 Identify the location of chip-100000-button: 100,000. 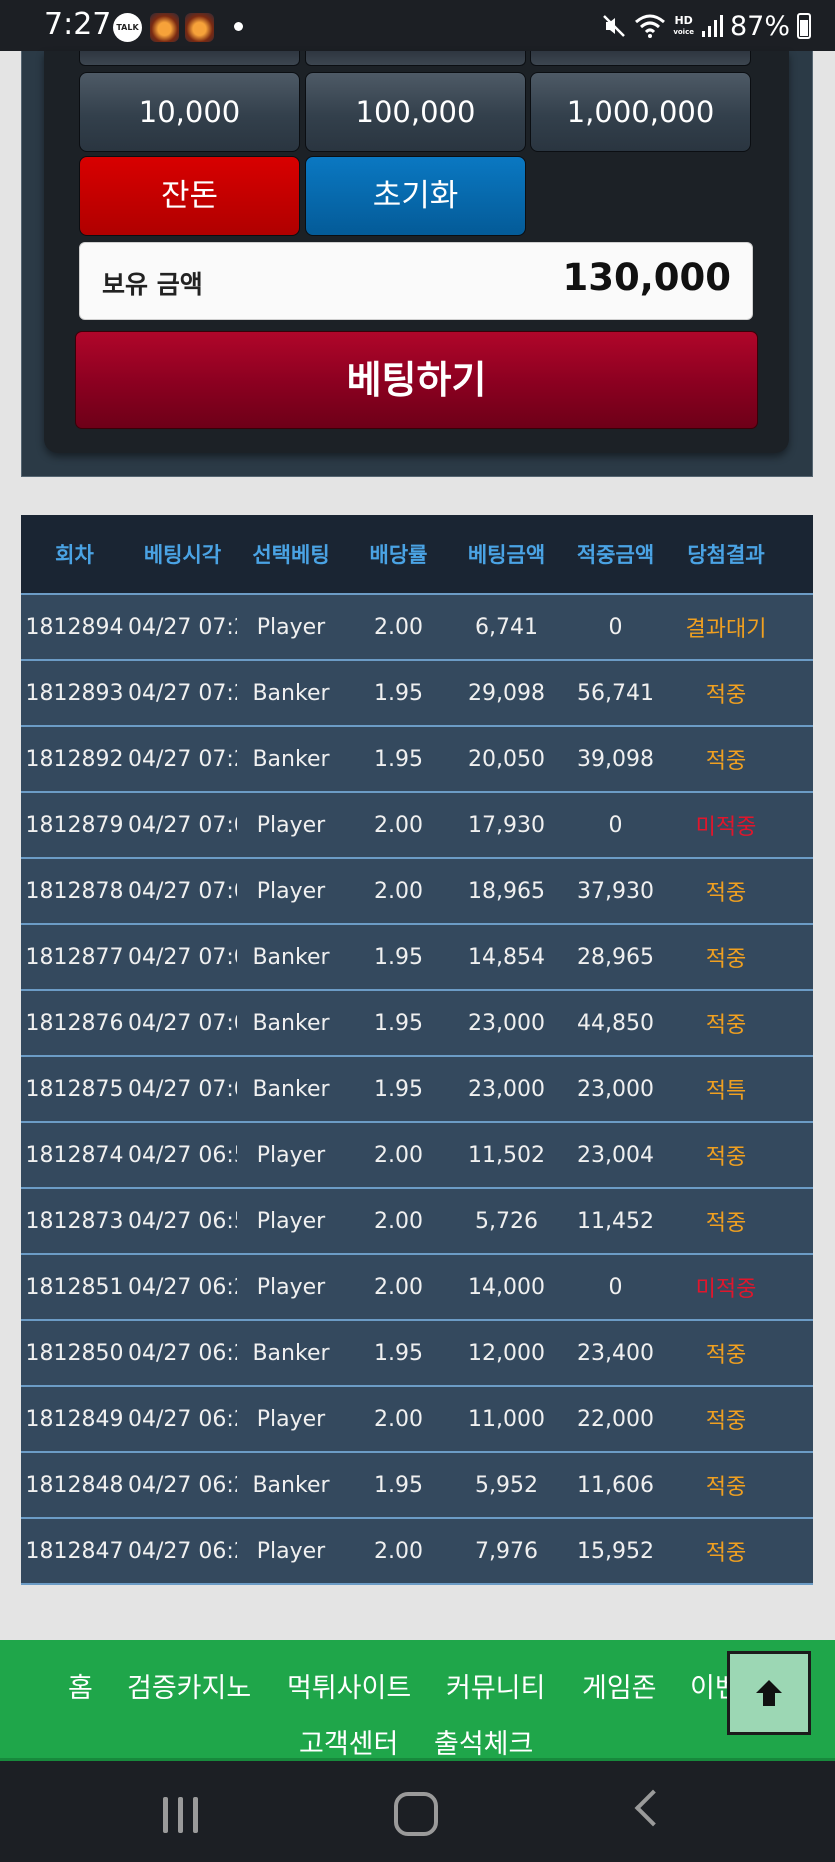
(415, 112).